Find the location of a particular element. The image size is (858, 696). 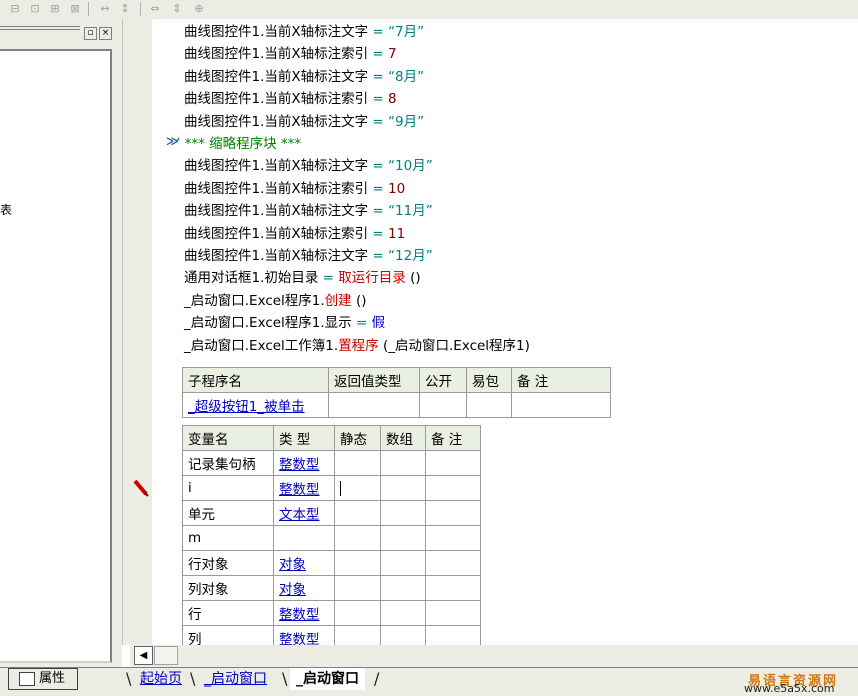

code-line: 曲线图控件1.当前X轴标注文字 = “12月” is located at coordinates (308, 256).